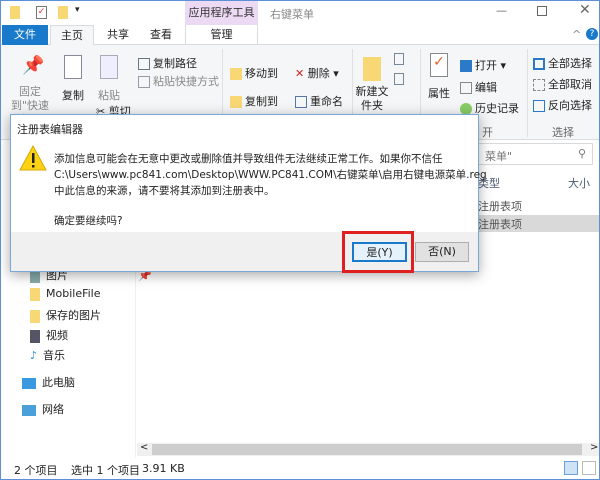 Image resolution: width=600 pixels, height=480 pixels. What do you see at coordinates (439, 65) in the screenshot?
I see `properties-icon: ✓` at bounding box center [439, 65].